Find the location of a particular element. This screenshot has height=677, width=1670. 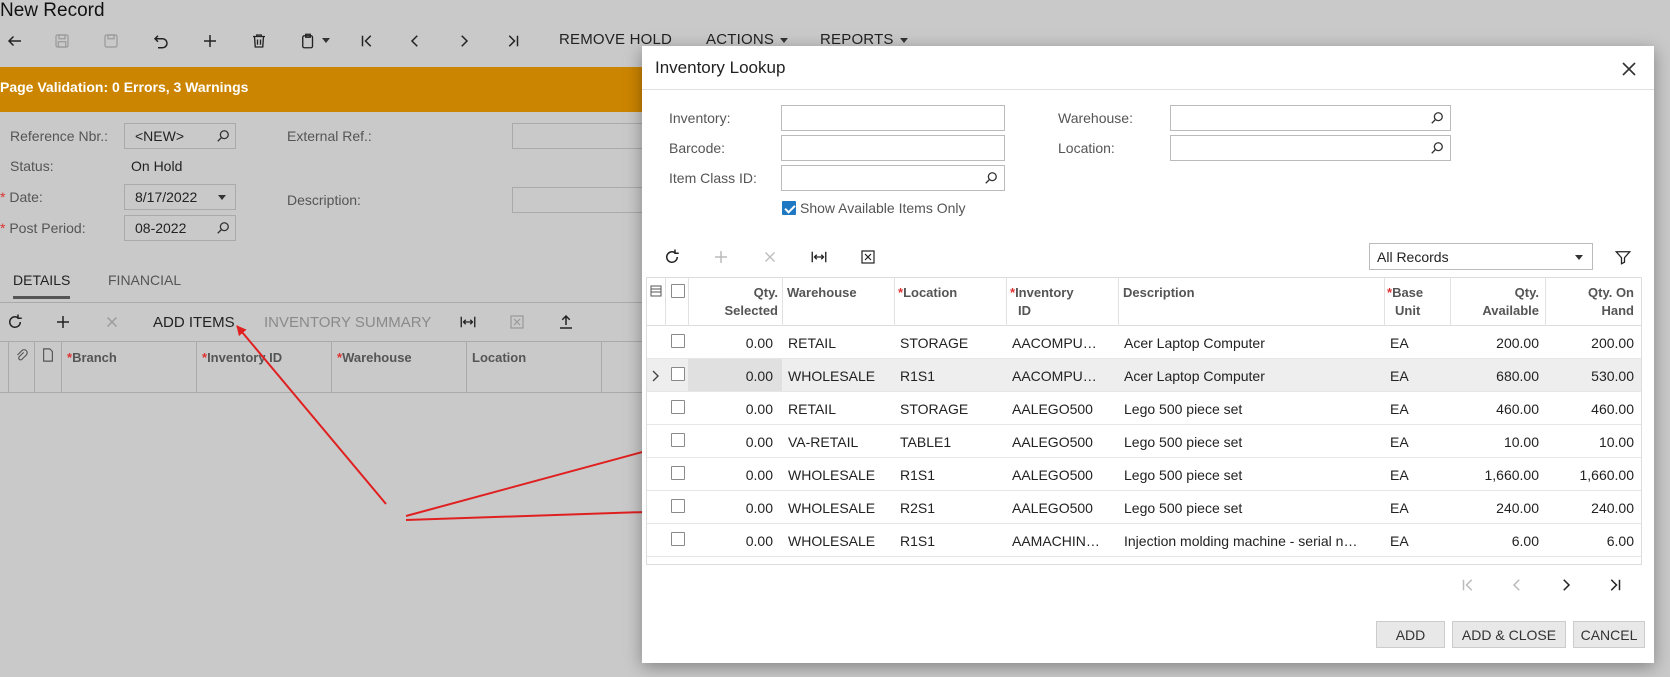

column-description: Description is located at coordinates (1159, 293).